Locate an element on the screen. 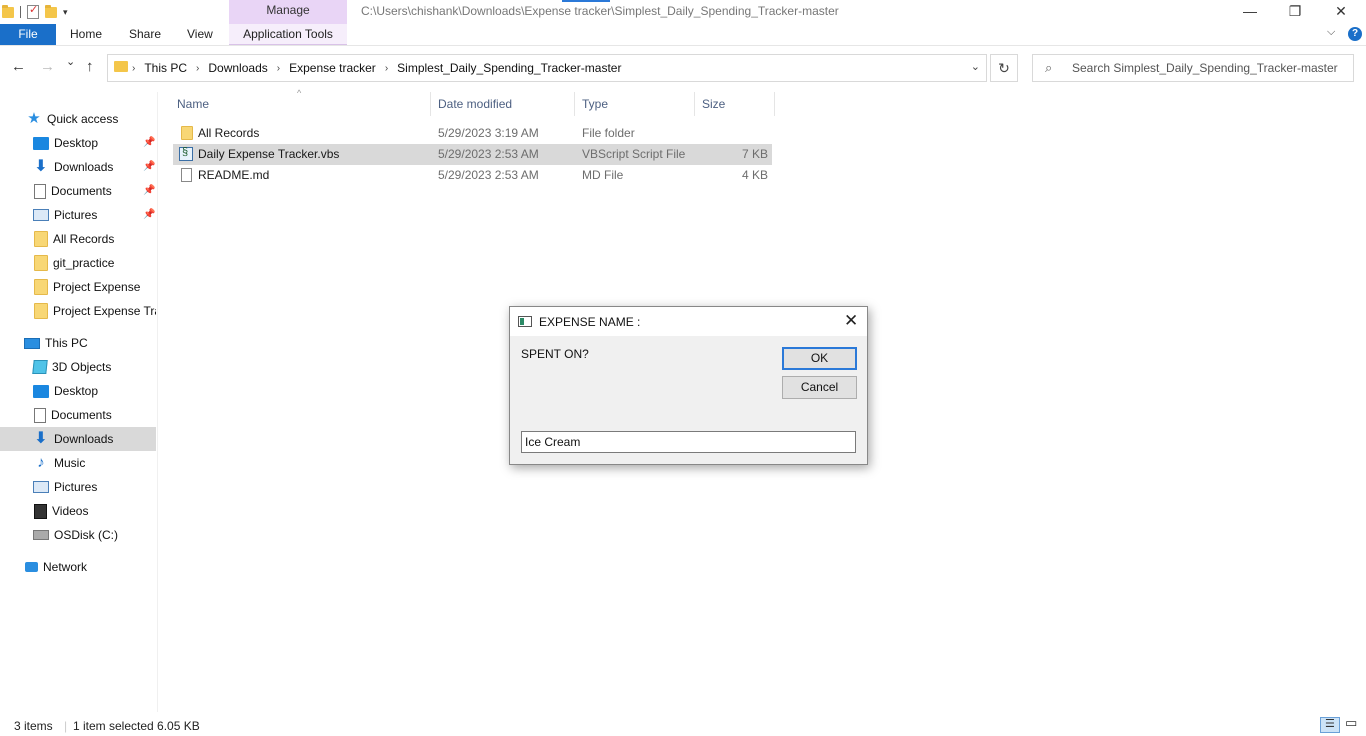 The width and height of the screenshot is (1366, 736). nav-item-music: ♪ Music is located at coordinates (78, 463).